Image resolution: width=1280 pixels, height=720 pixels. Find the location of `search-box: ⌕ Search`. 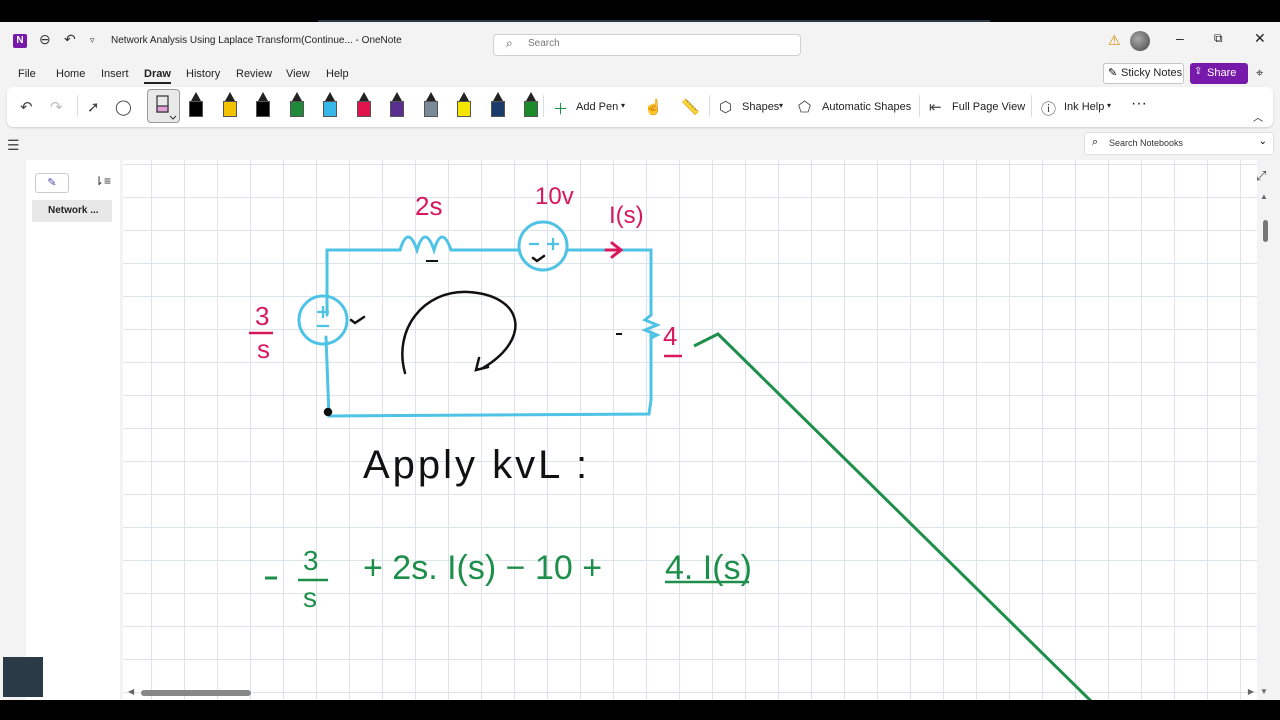

search-box: ⌕ Search is located at coordinates (647, 45).